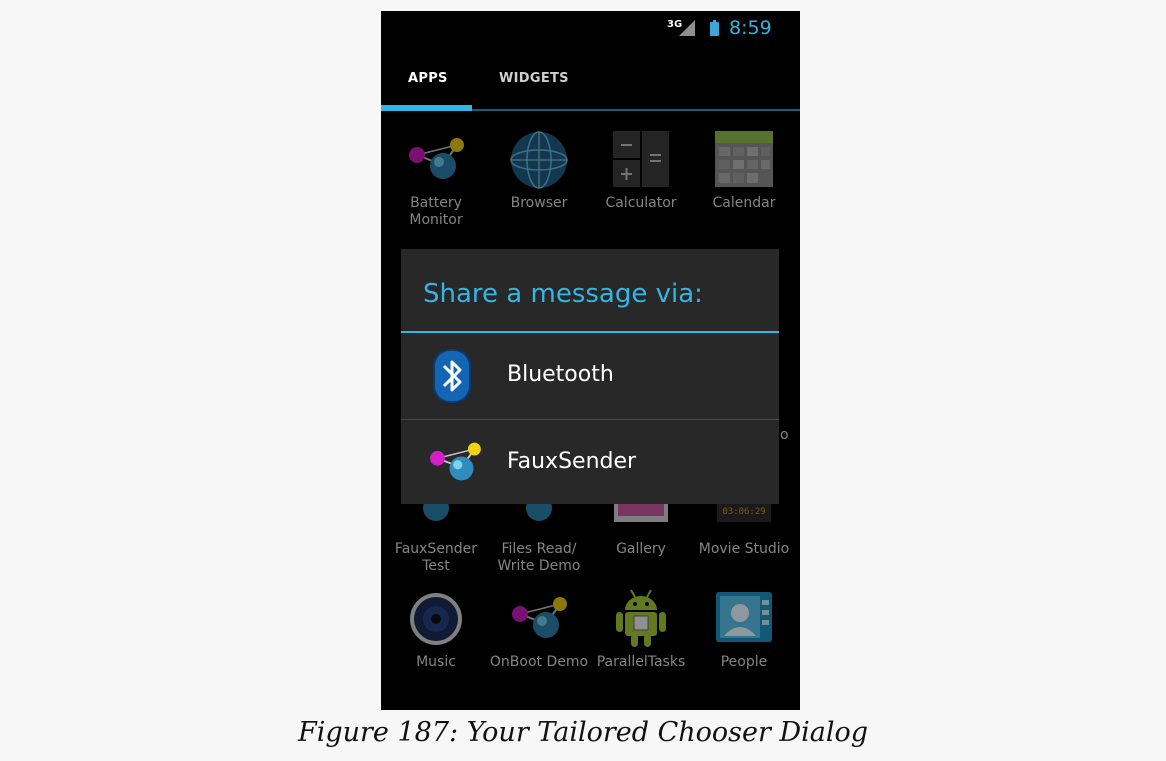 This screenshot has width=1166, height=761. What do you see at coordinates (452, 376) in the screenshot?
I see `bluetooth-icon` at bounding box center [452, 376].